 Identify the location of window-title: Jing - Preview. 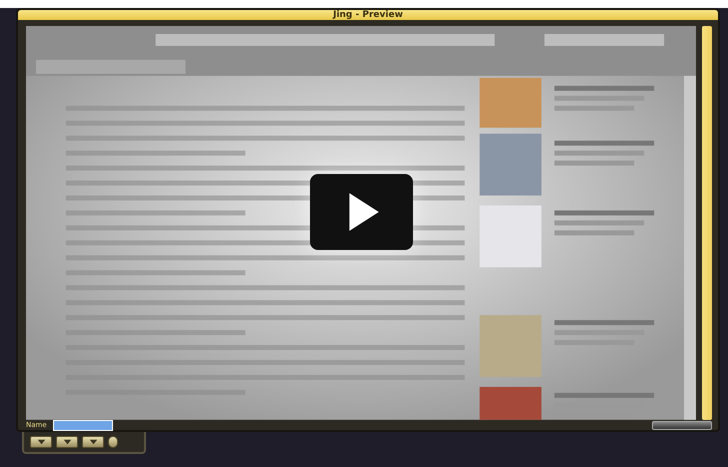
(368, 15).